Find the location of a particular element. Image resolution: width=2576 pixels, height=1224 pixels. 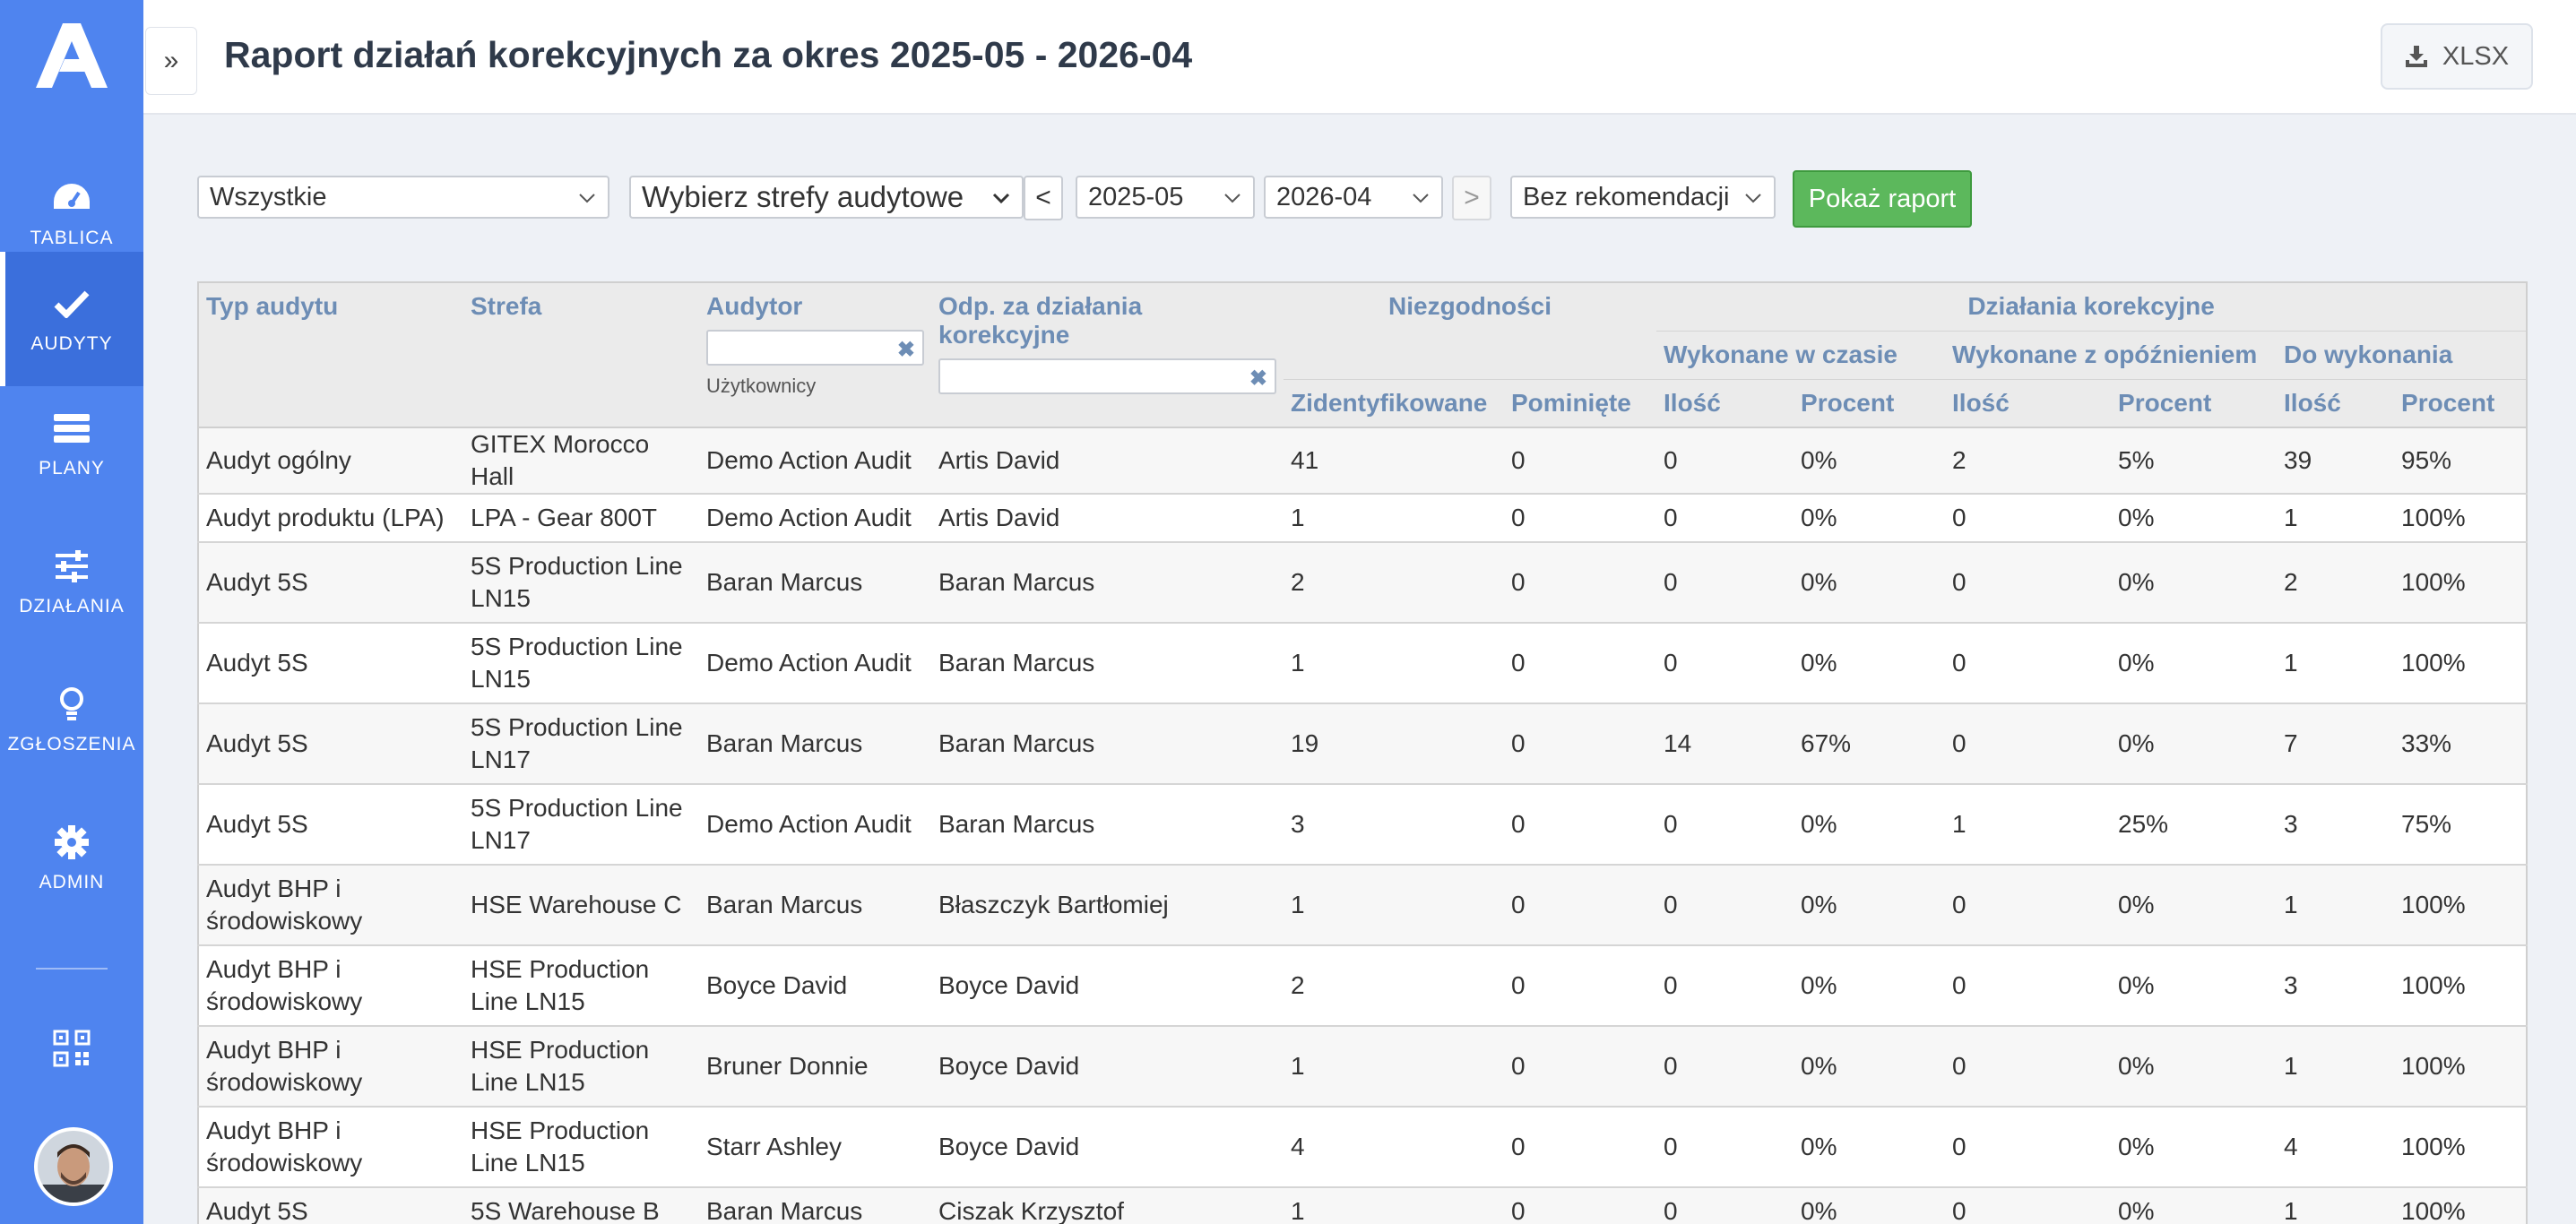

nav-item-zgloszenia: ZGŁOSZENIA is located at coordinates (71, 719).